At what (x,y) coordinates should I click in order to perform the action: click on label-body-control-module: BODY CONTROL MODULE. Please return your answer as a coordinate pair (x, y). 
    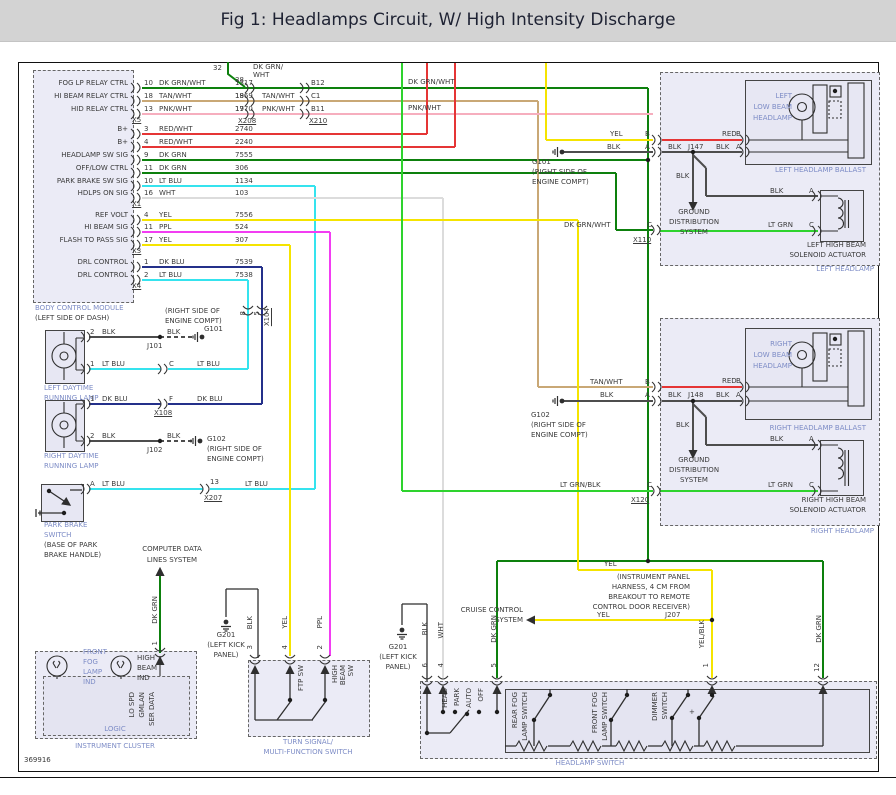
    Looking at the image, I should click on (79, 308).